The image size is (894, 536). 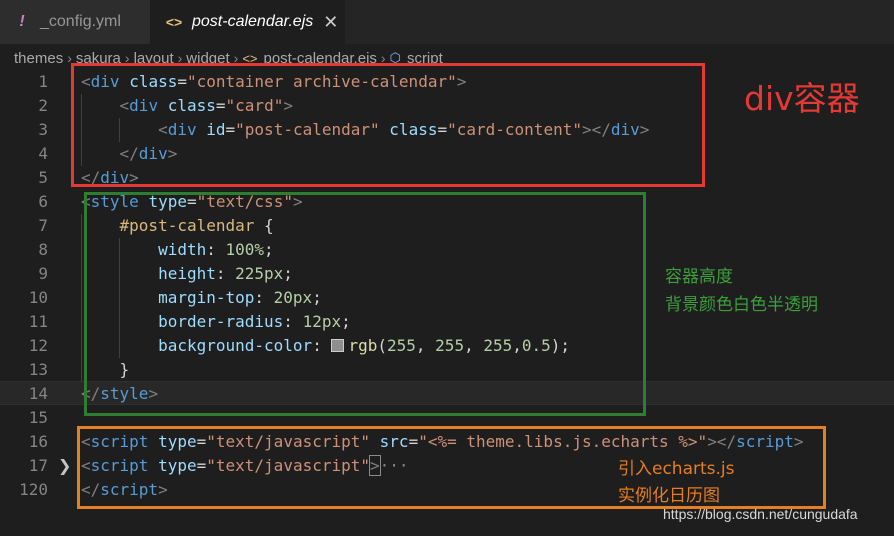 What do you see at coordinates (38, 369) in the screenshot?
I see `line-number: 13` at bounding box center [38, 369].